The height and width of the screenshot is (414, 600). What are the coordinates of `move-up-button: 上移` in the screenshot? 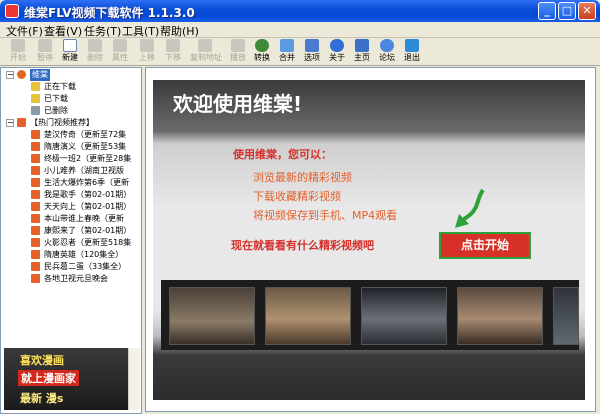 It's located at (147, 52).